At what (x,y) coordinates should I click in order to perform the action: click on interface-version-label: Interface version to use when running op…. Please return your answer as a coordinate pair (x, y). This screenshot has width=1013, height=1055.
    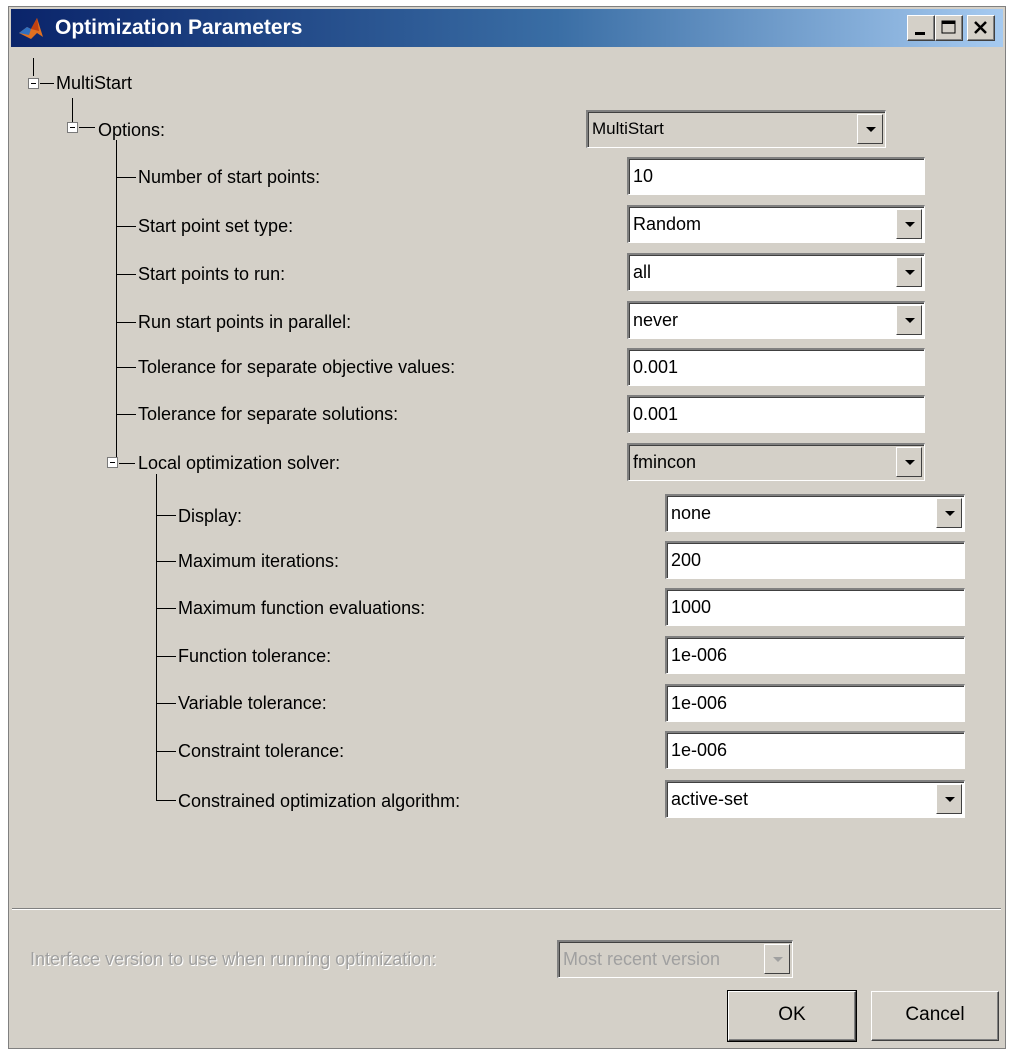
    Looking at the image, I should click on (233, 959).